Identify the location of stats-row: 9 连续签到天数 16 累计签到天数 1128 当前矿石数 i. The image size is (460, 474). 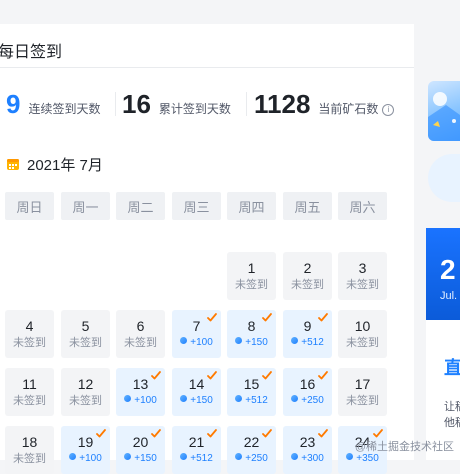
(207, 104).